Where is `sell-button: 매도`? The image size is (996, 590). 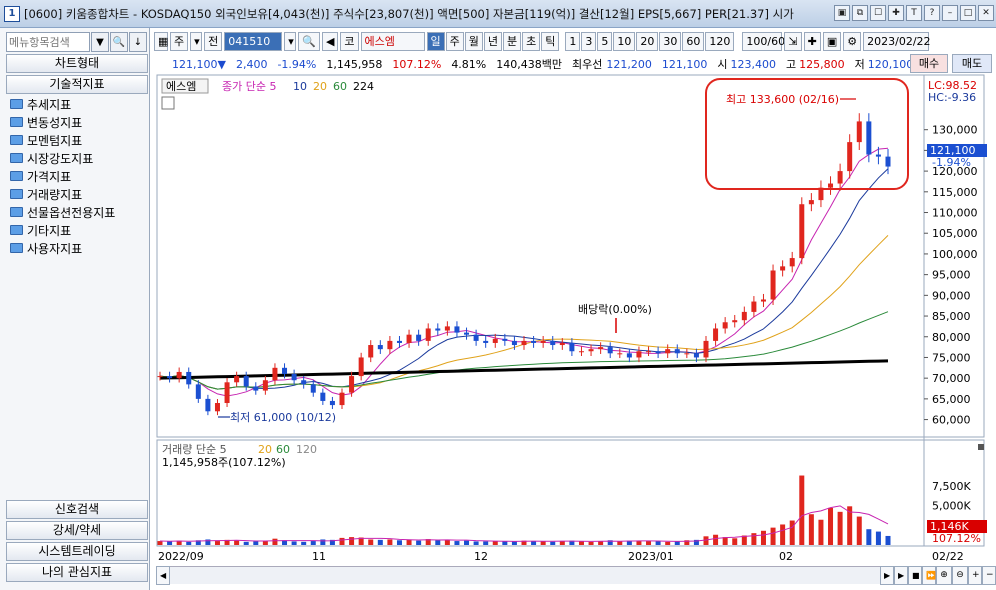 sell-button: 매도 is located at coordinates (972, 63).